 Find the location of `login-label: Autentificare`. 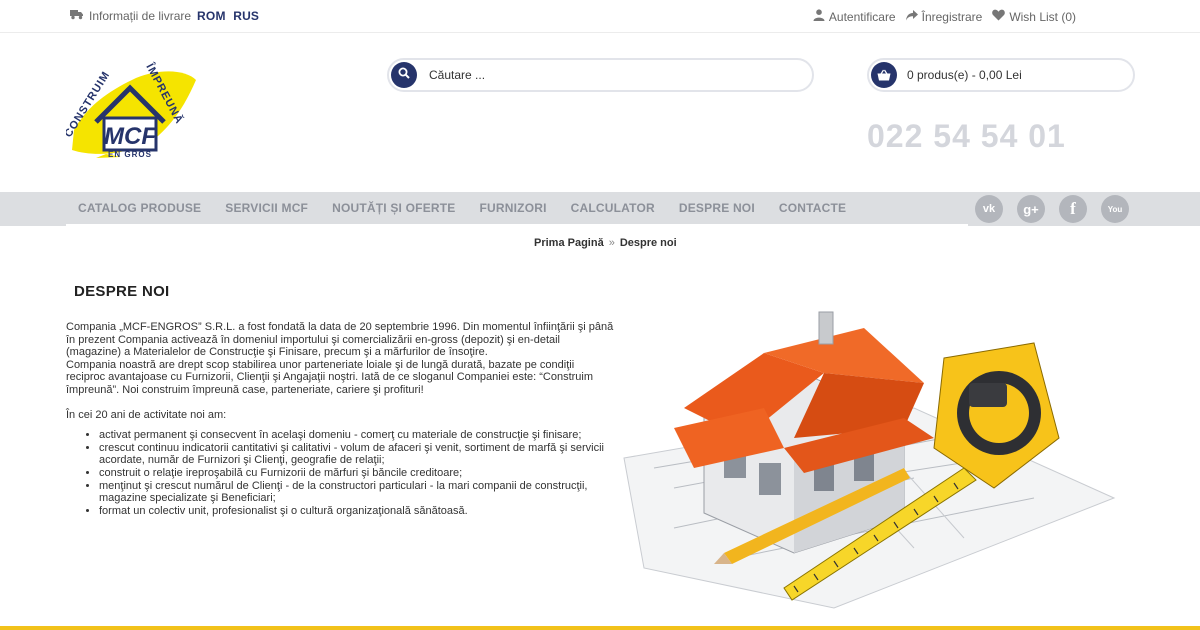

login-label: Autentificare is located at coordinates (862, 16).